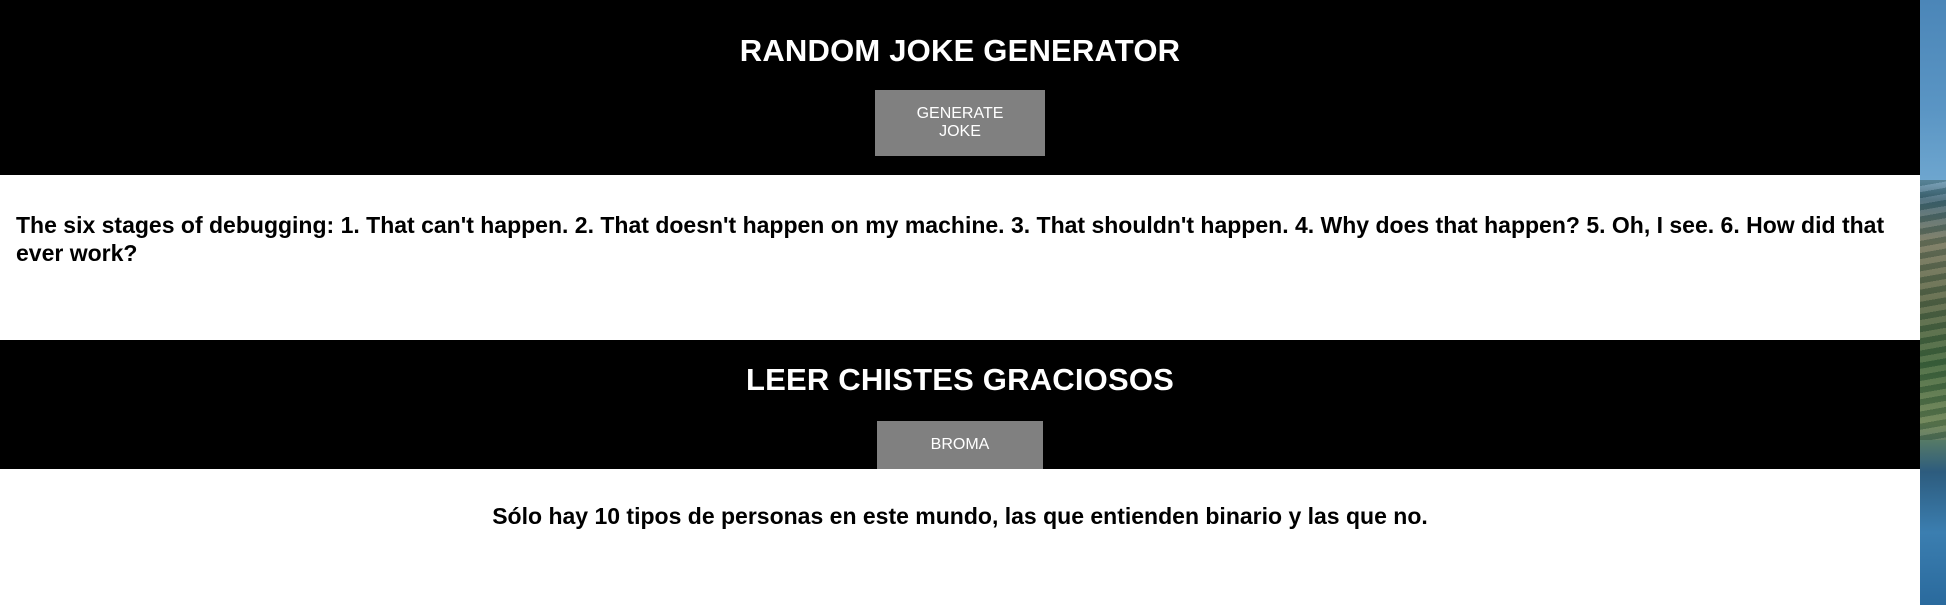  I want to click on desktop-wallpaper-strip, so click(1933, 302).